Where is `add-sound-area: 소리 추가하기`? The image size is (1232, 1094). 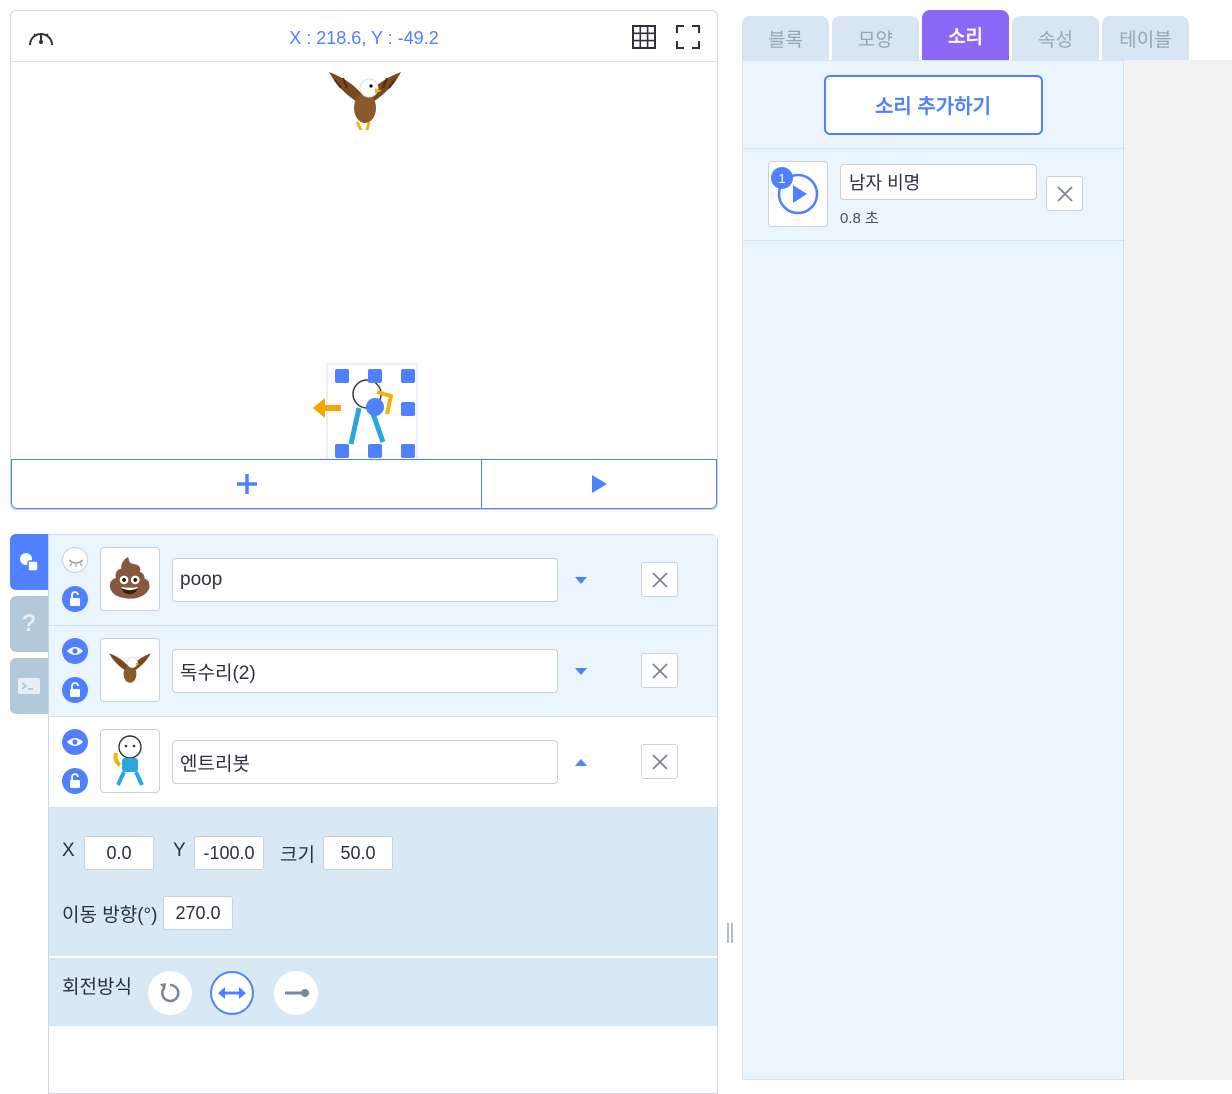 add-sound-area: 소리 추가하기 is located at coordinates (933, 105).